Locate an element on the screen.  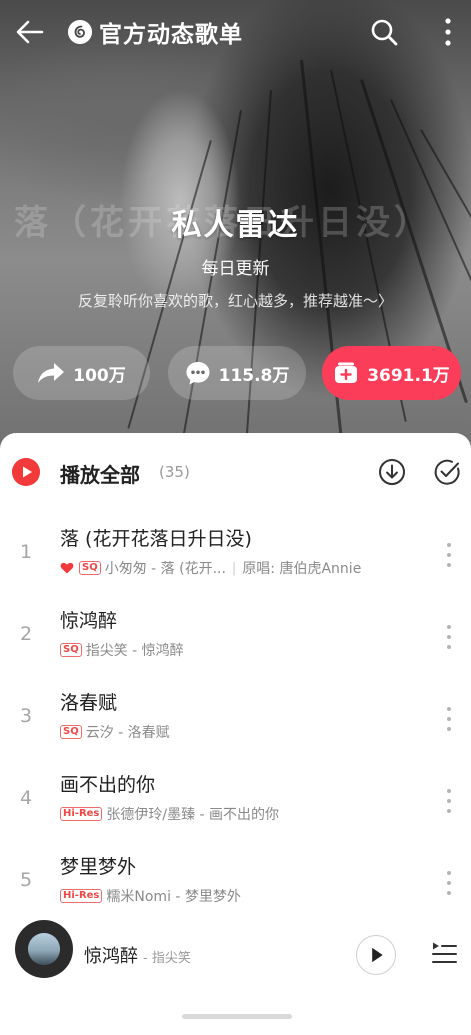
song-index: 1 is located at coordinates (26, 552).